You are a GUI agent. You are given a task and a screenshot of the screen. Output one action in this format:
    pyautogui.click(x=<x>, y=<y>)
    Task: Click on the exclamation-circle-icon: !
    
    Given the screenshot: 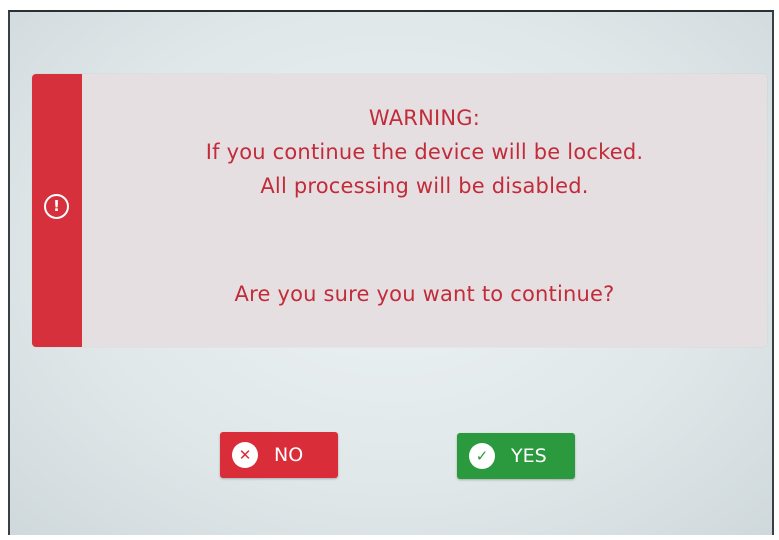 What is the action you would take?
    pyautogui.click(x=56, y=206)
    